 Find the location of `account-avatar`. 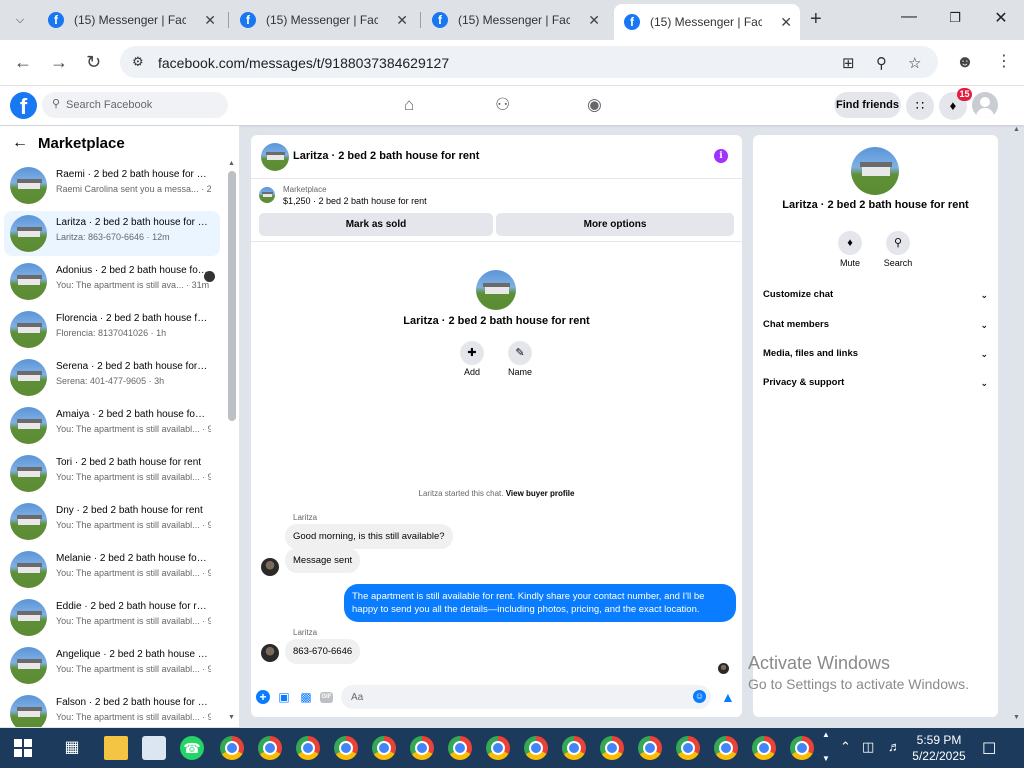

account-avatar is located at coordinates (985, 105).